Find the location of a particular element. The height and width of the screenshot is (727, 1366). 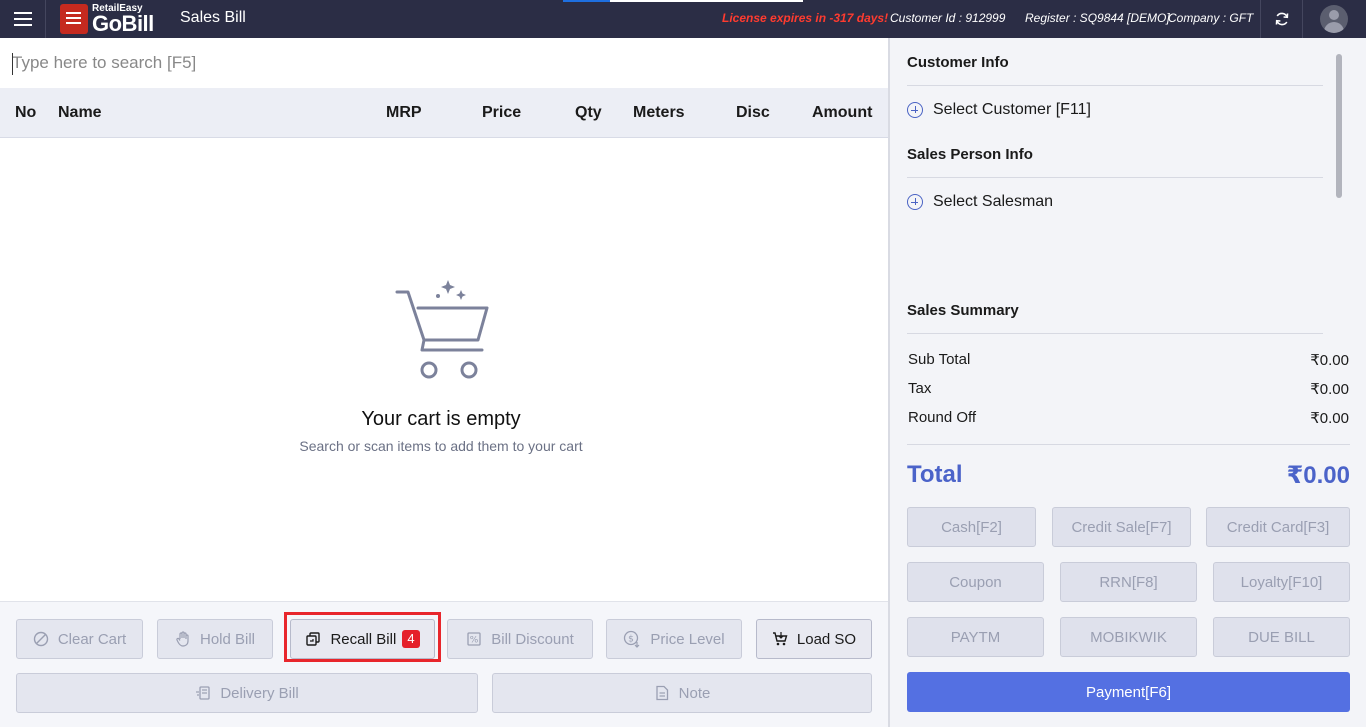

menu-button is located at coordinates (23, 19).